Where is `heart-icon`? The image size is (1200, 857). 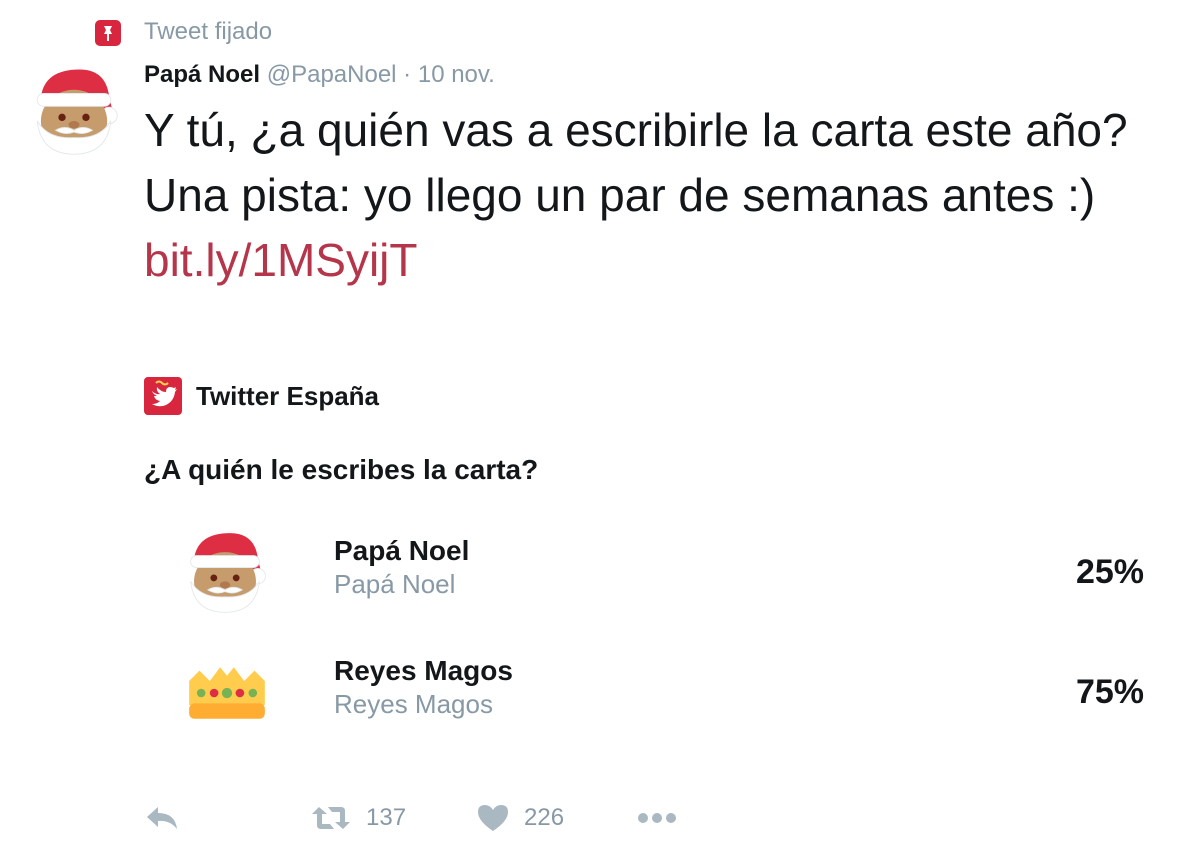
heart-icon is located at coordinates (493, 818).